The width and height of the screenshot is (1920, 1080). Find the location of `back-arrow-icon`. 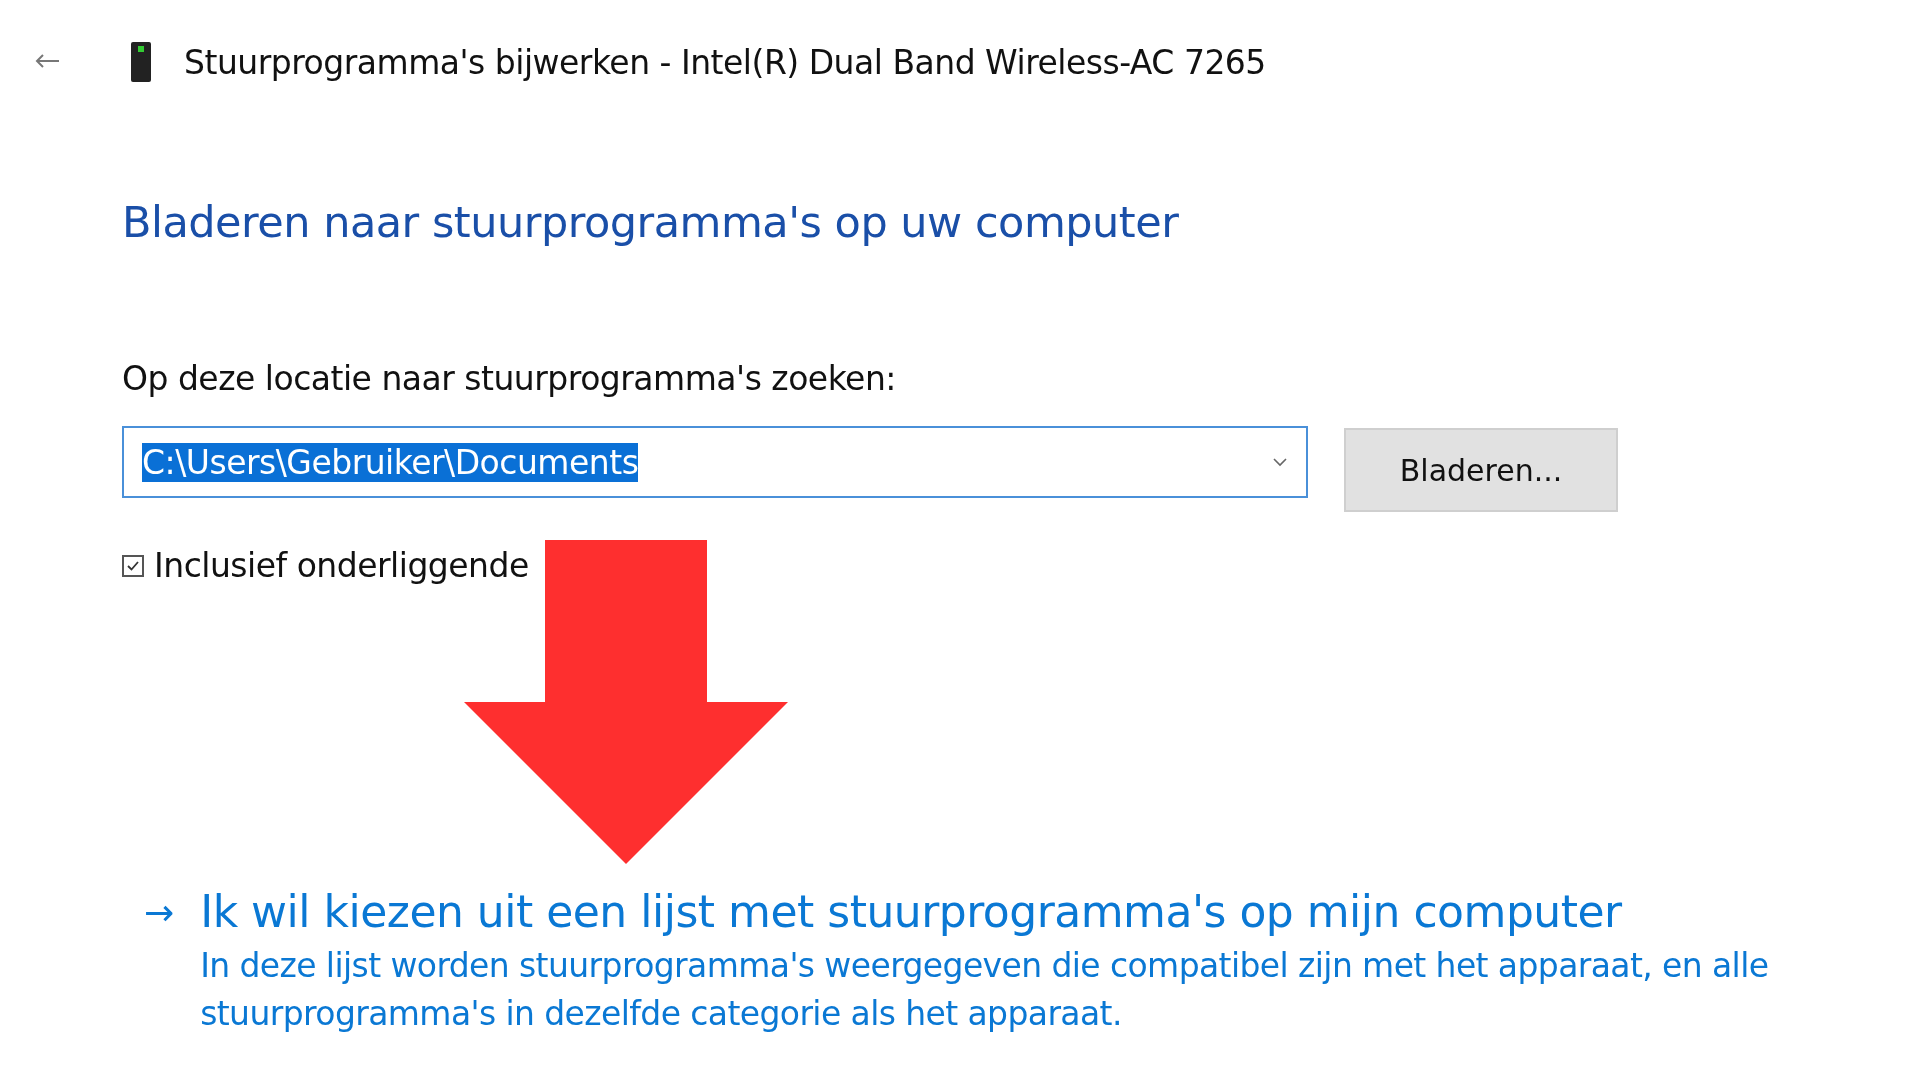

back-arrow-icon is located at coordinates (47, 60).